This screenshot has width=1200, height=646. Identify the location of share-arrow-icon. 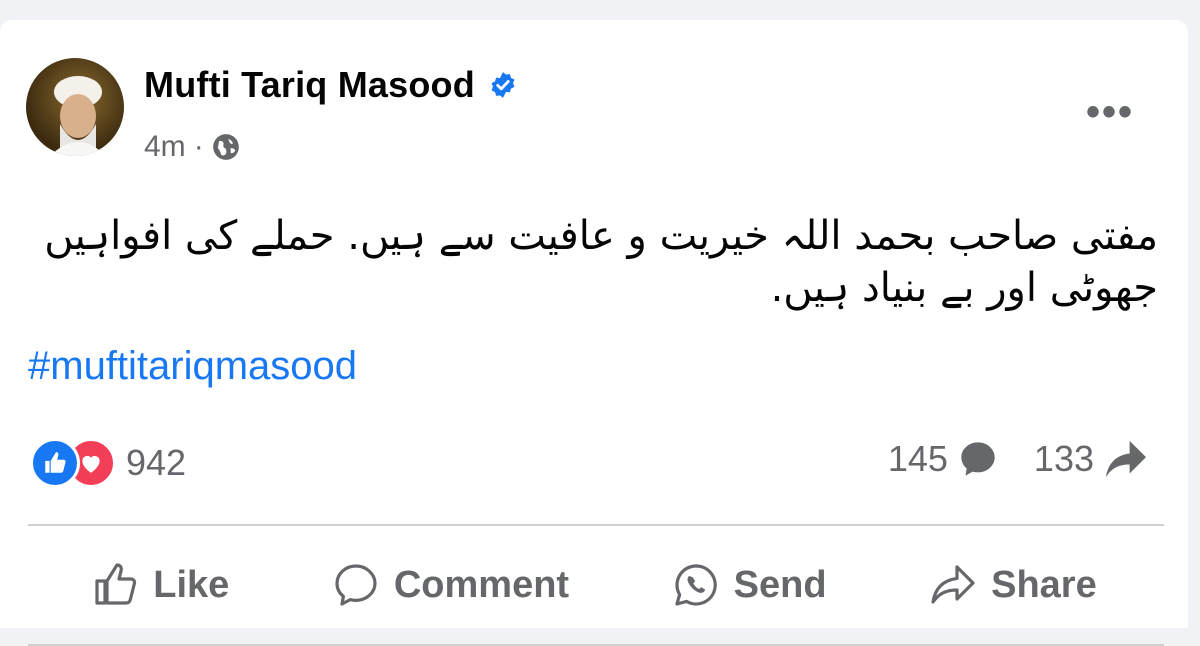
(1126, 459).